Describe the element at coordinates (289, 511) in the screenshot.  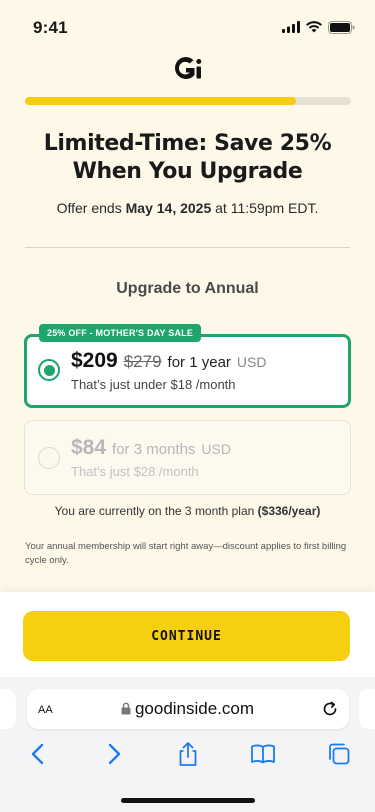
I see `current-plan-price: ($336/year)` at that location.